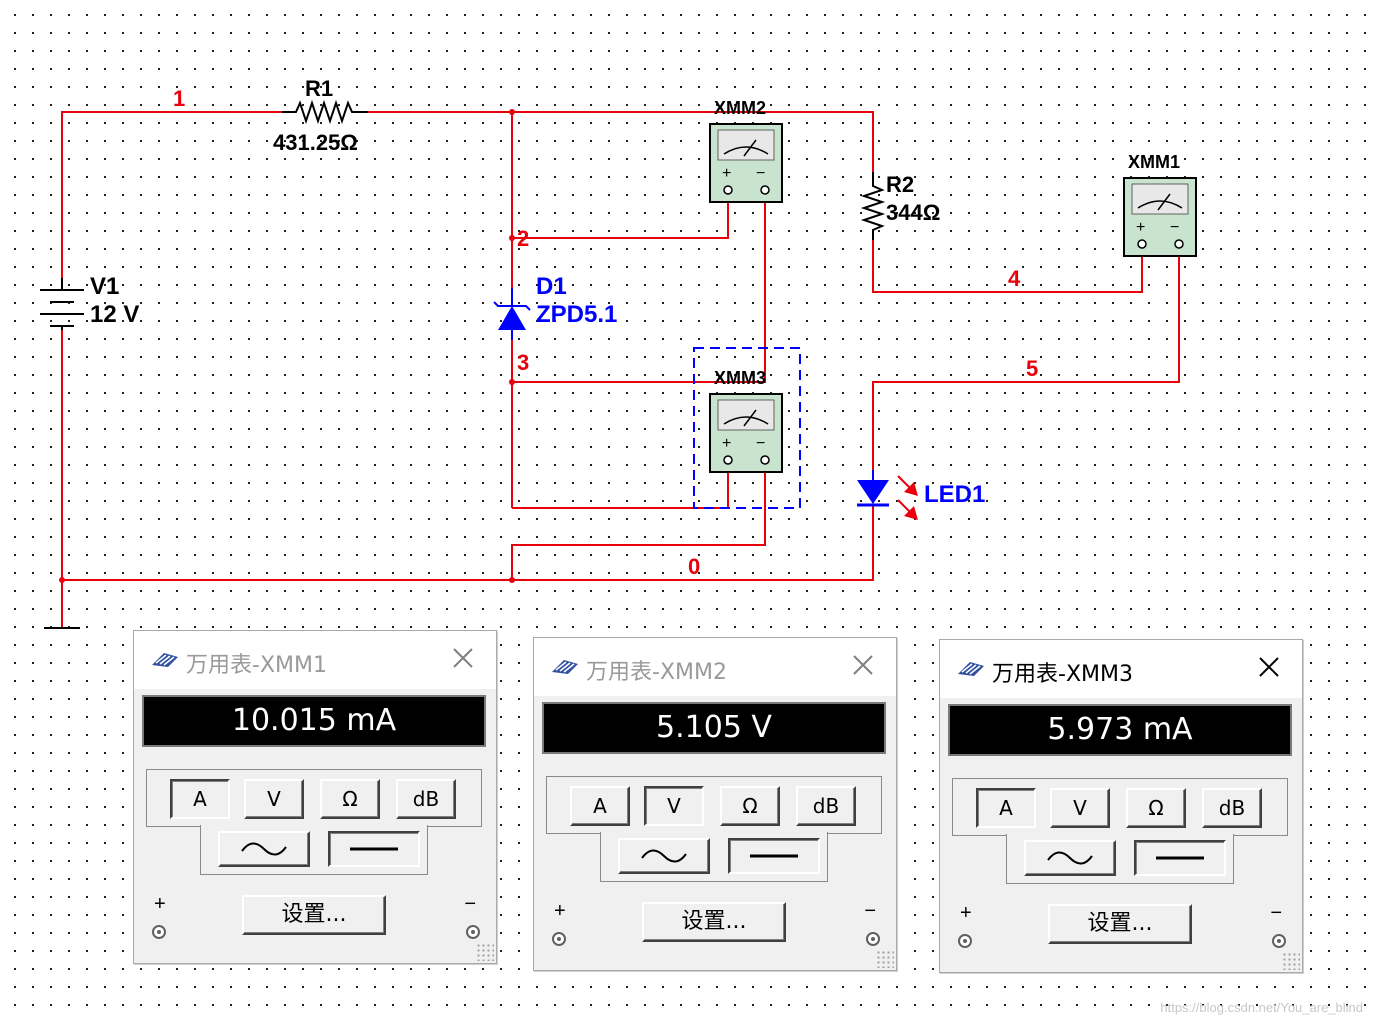  Describe the element at coordinates (315, 142) in the screenshot. I see `r1-value: 431.25Ω` at that location.